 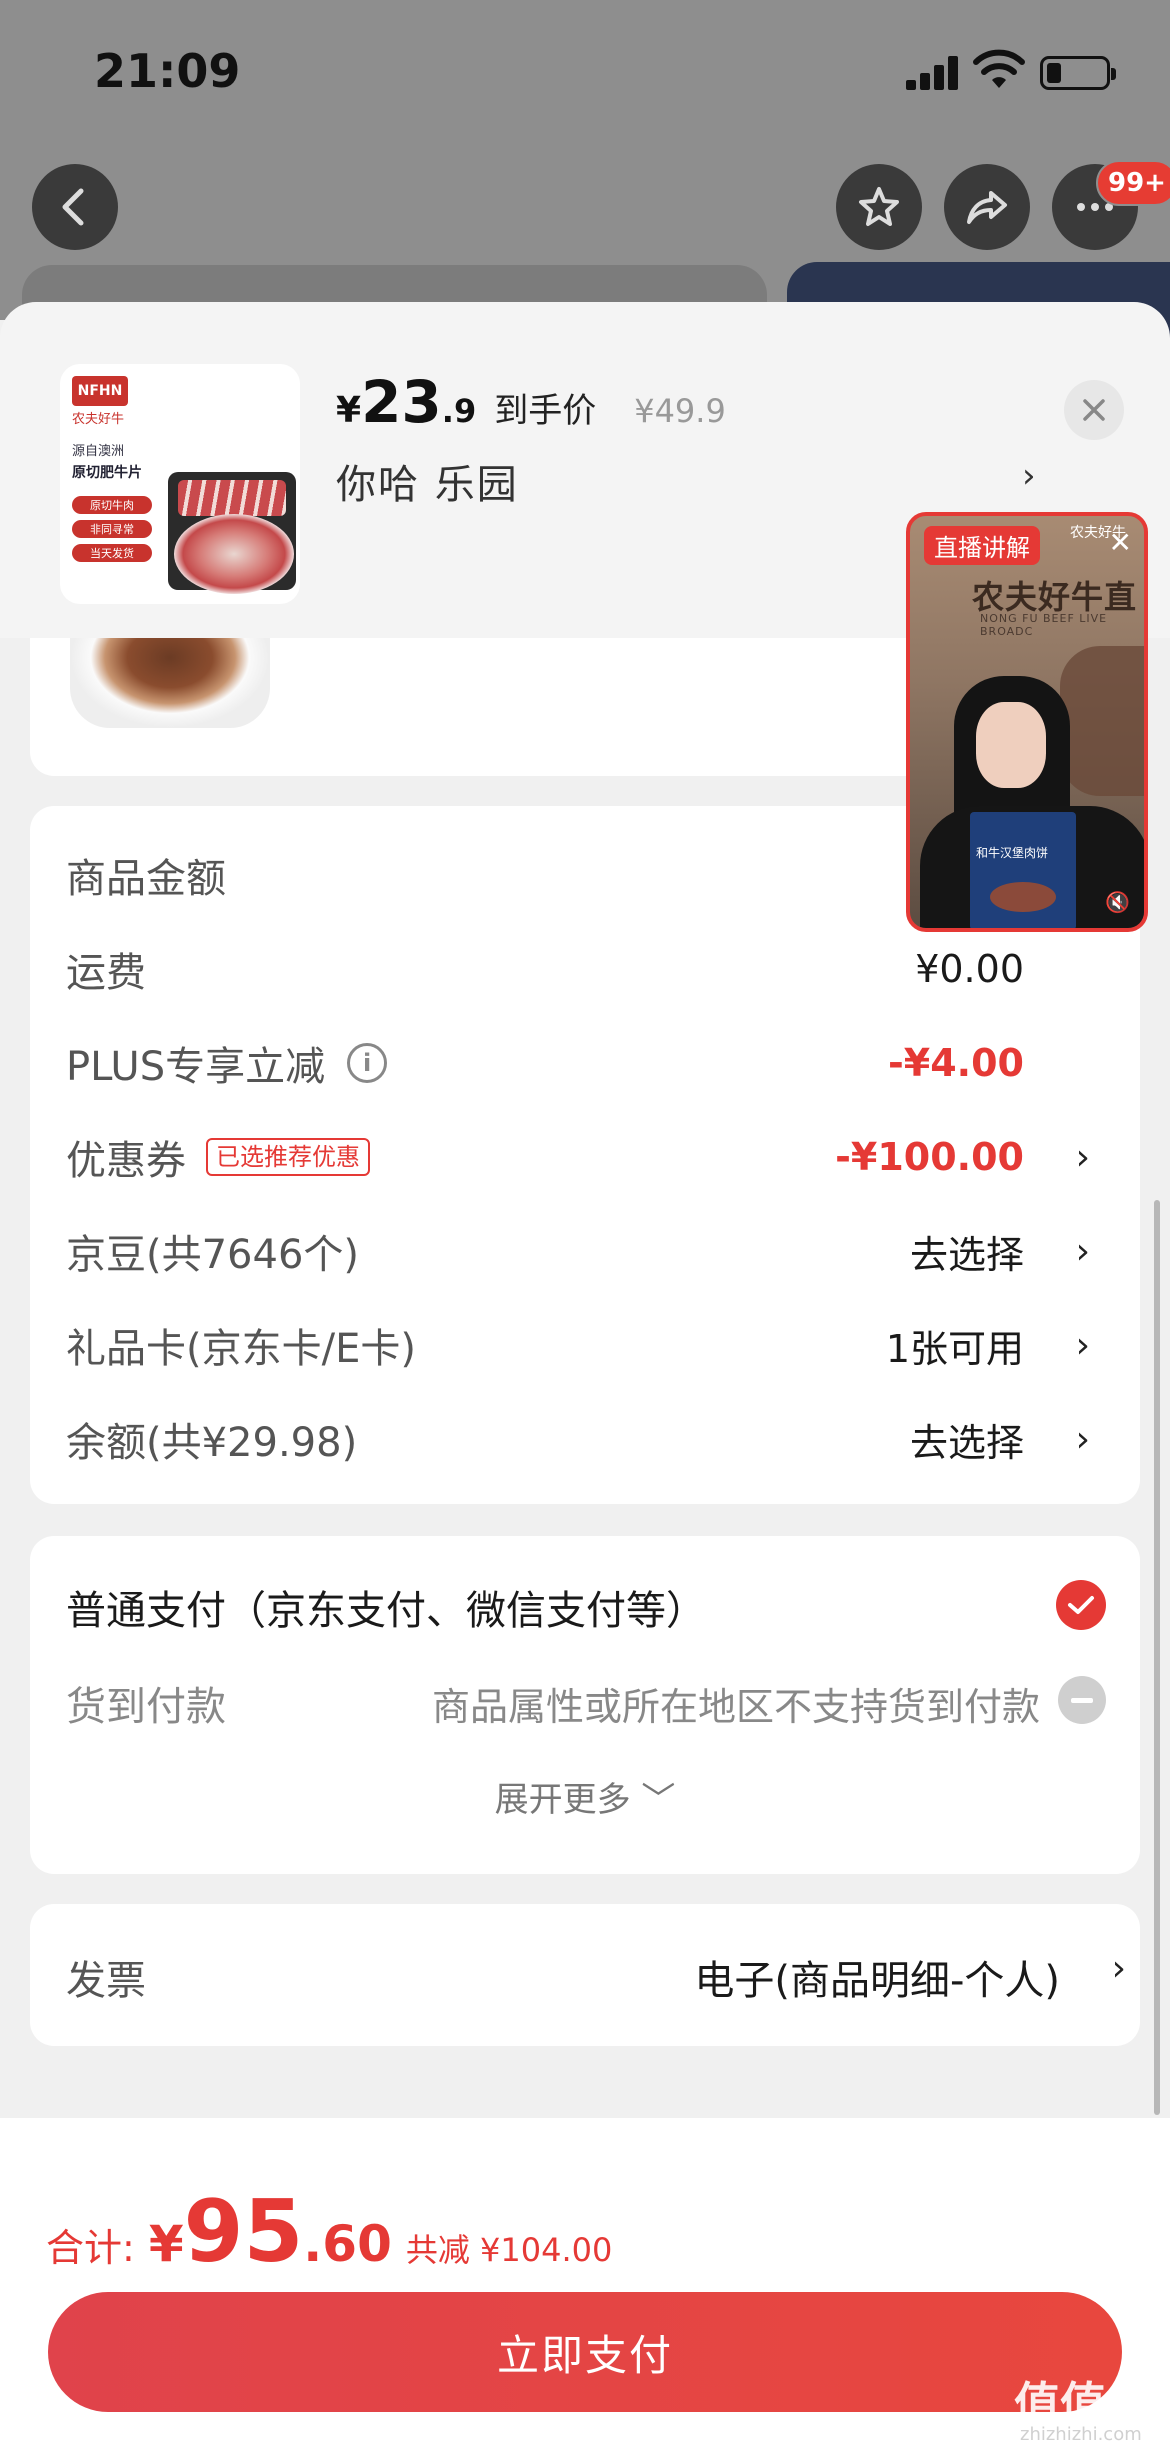 What do you see at coordinates (100, 391) in the screenshot?
I see `brand-logo: NFHN` at bounding box center [100, 391].